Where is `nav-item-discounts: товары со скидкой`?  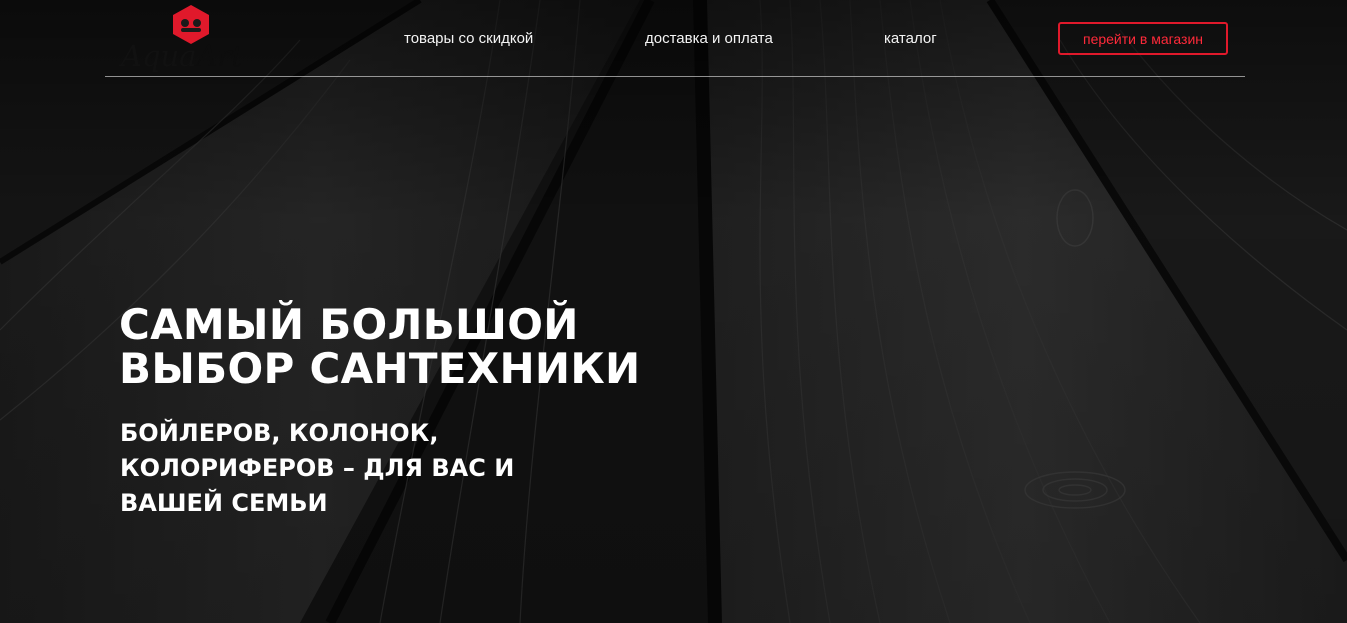 nav-item-discounts: товары со скидкой is located at coordinates (468, 38).